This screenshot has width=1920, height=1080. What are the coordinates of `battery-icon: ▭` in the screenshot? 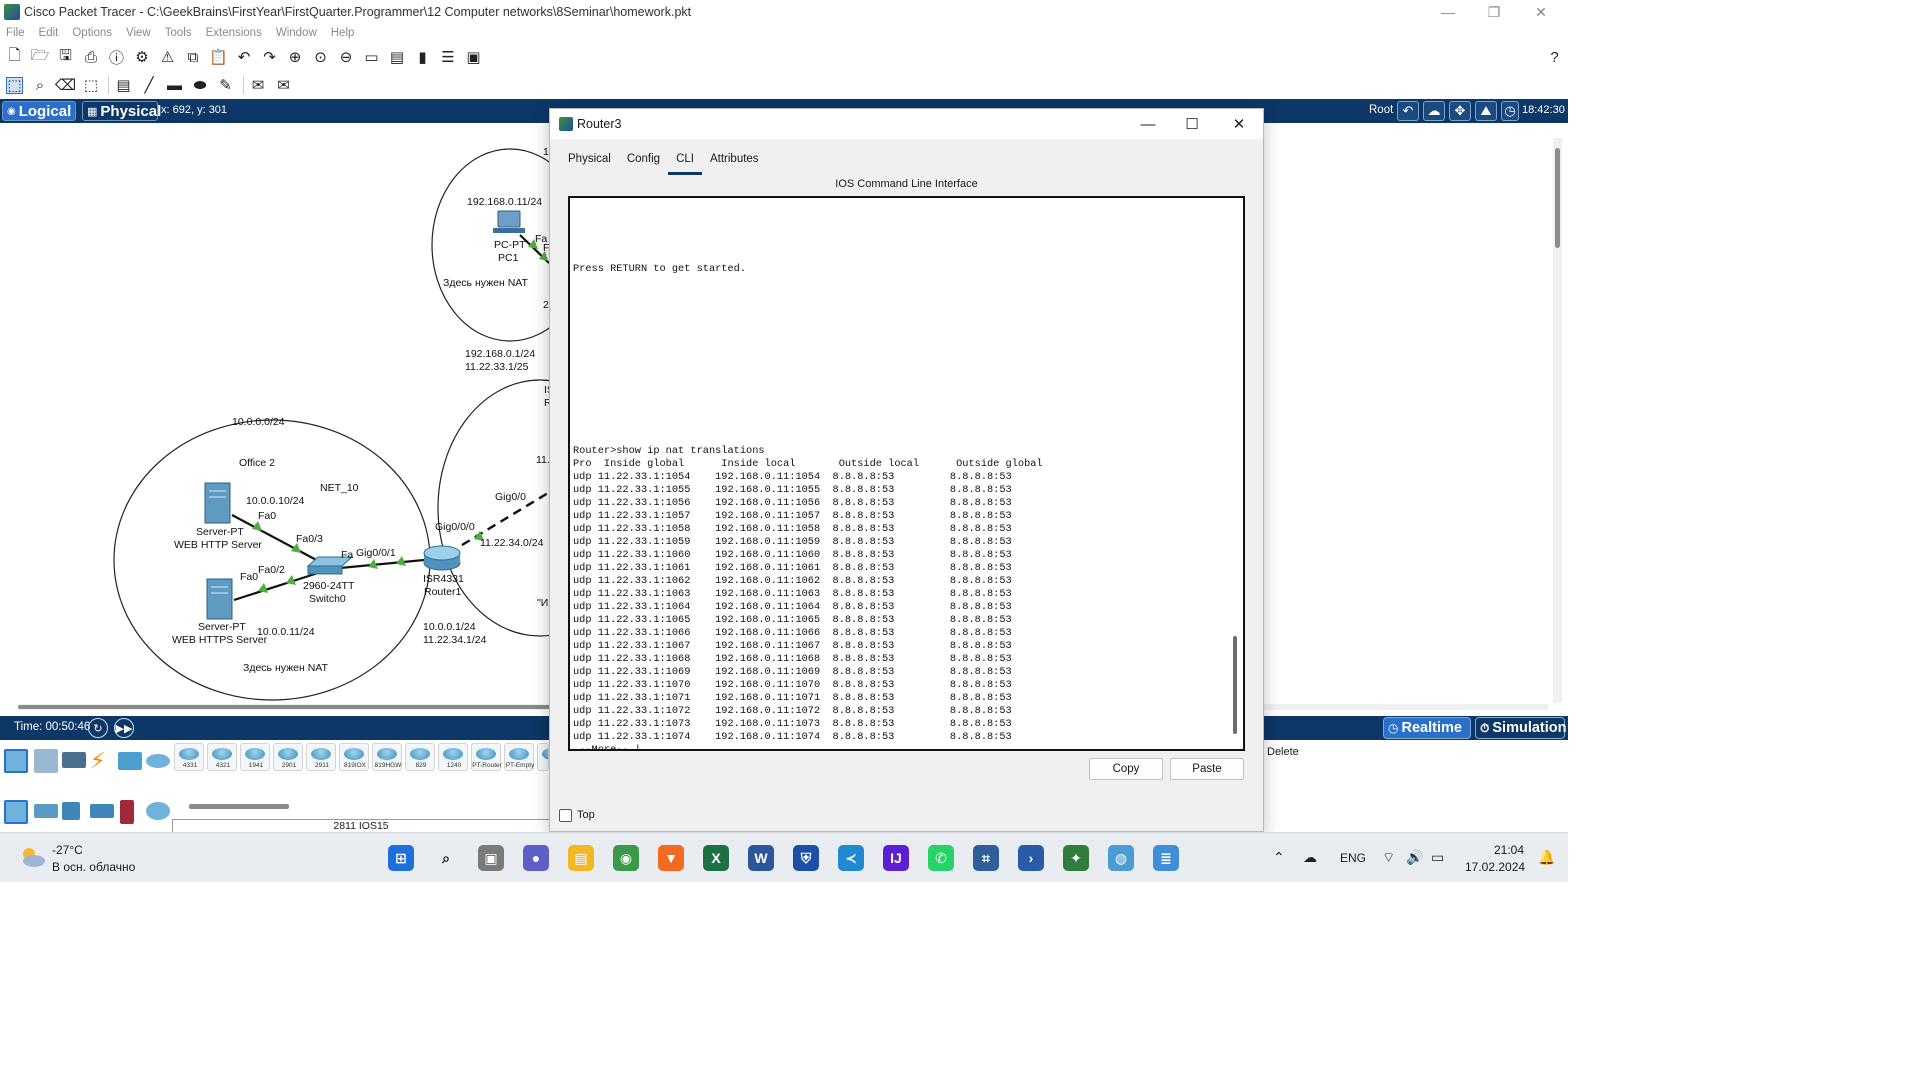 It's located at (1437, 857).